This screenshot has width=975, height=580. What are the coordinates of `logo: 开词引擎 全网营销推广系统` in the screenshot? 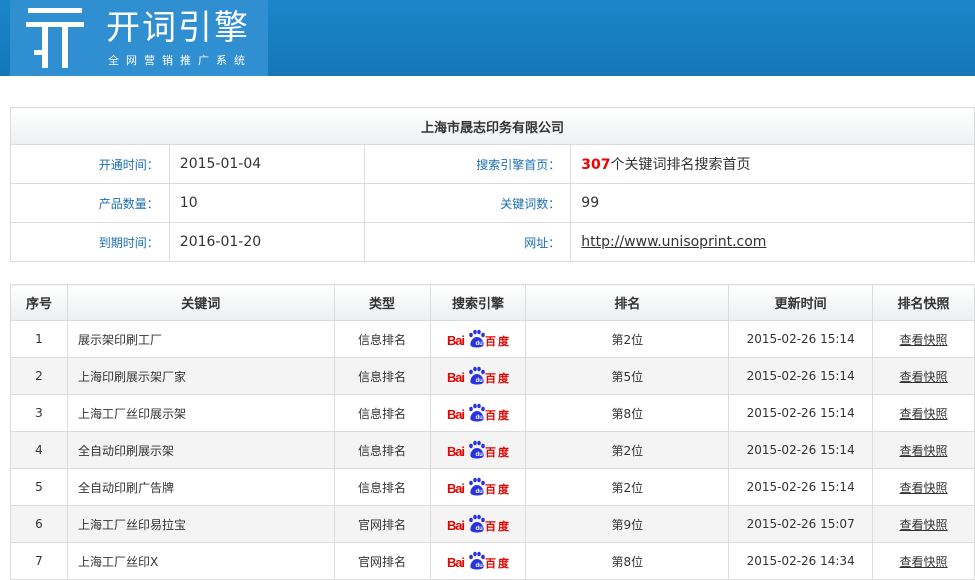 It's located at (139, 38).